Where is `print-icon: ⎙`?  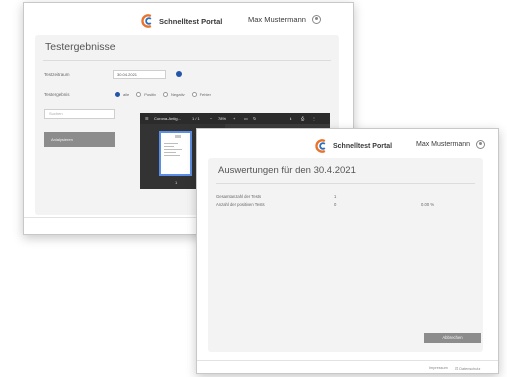 print-icon: ⎙ is located at coordinates (302, 118).